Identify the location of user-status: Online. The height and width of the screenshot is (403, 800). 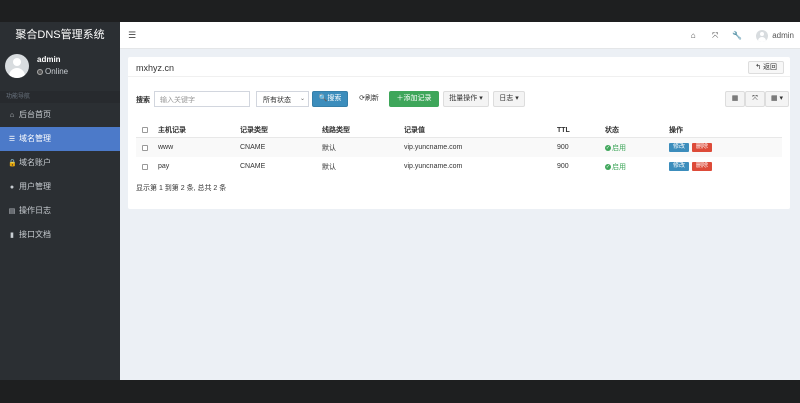
(52, 71).